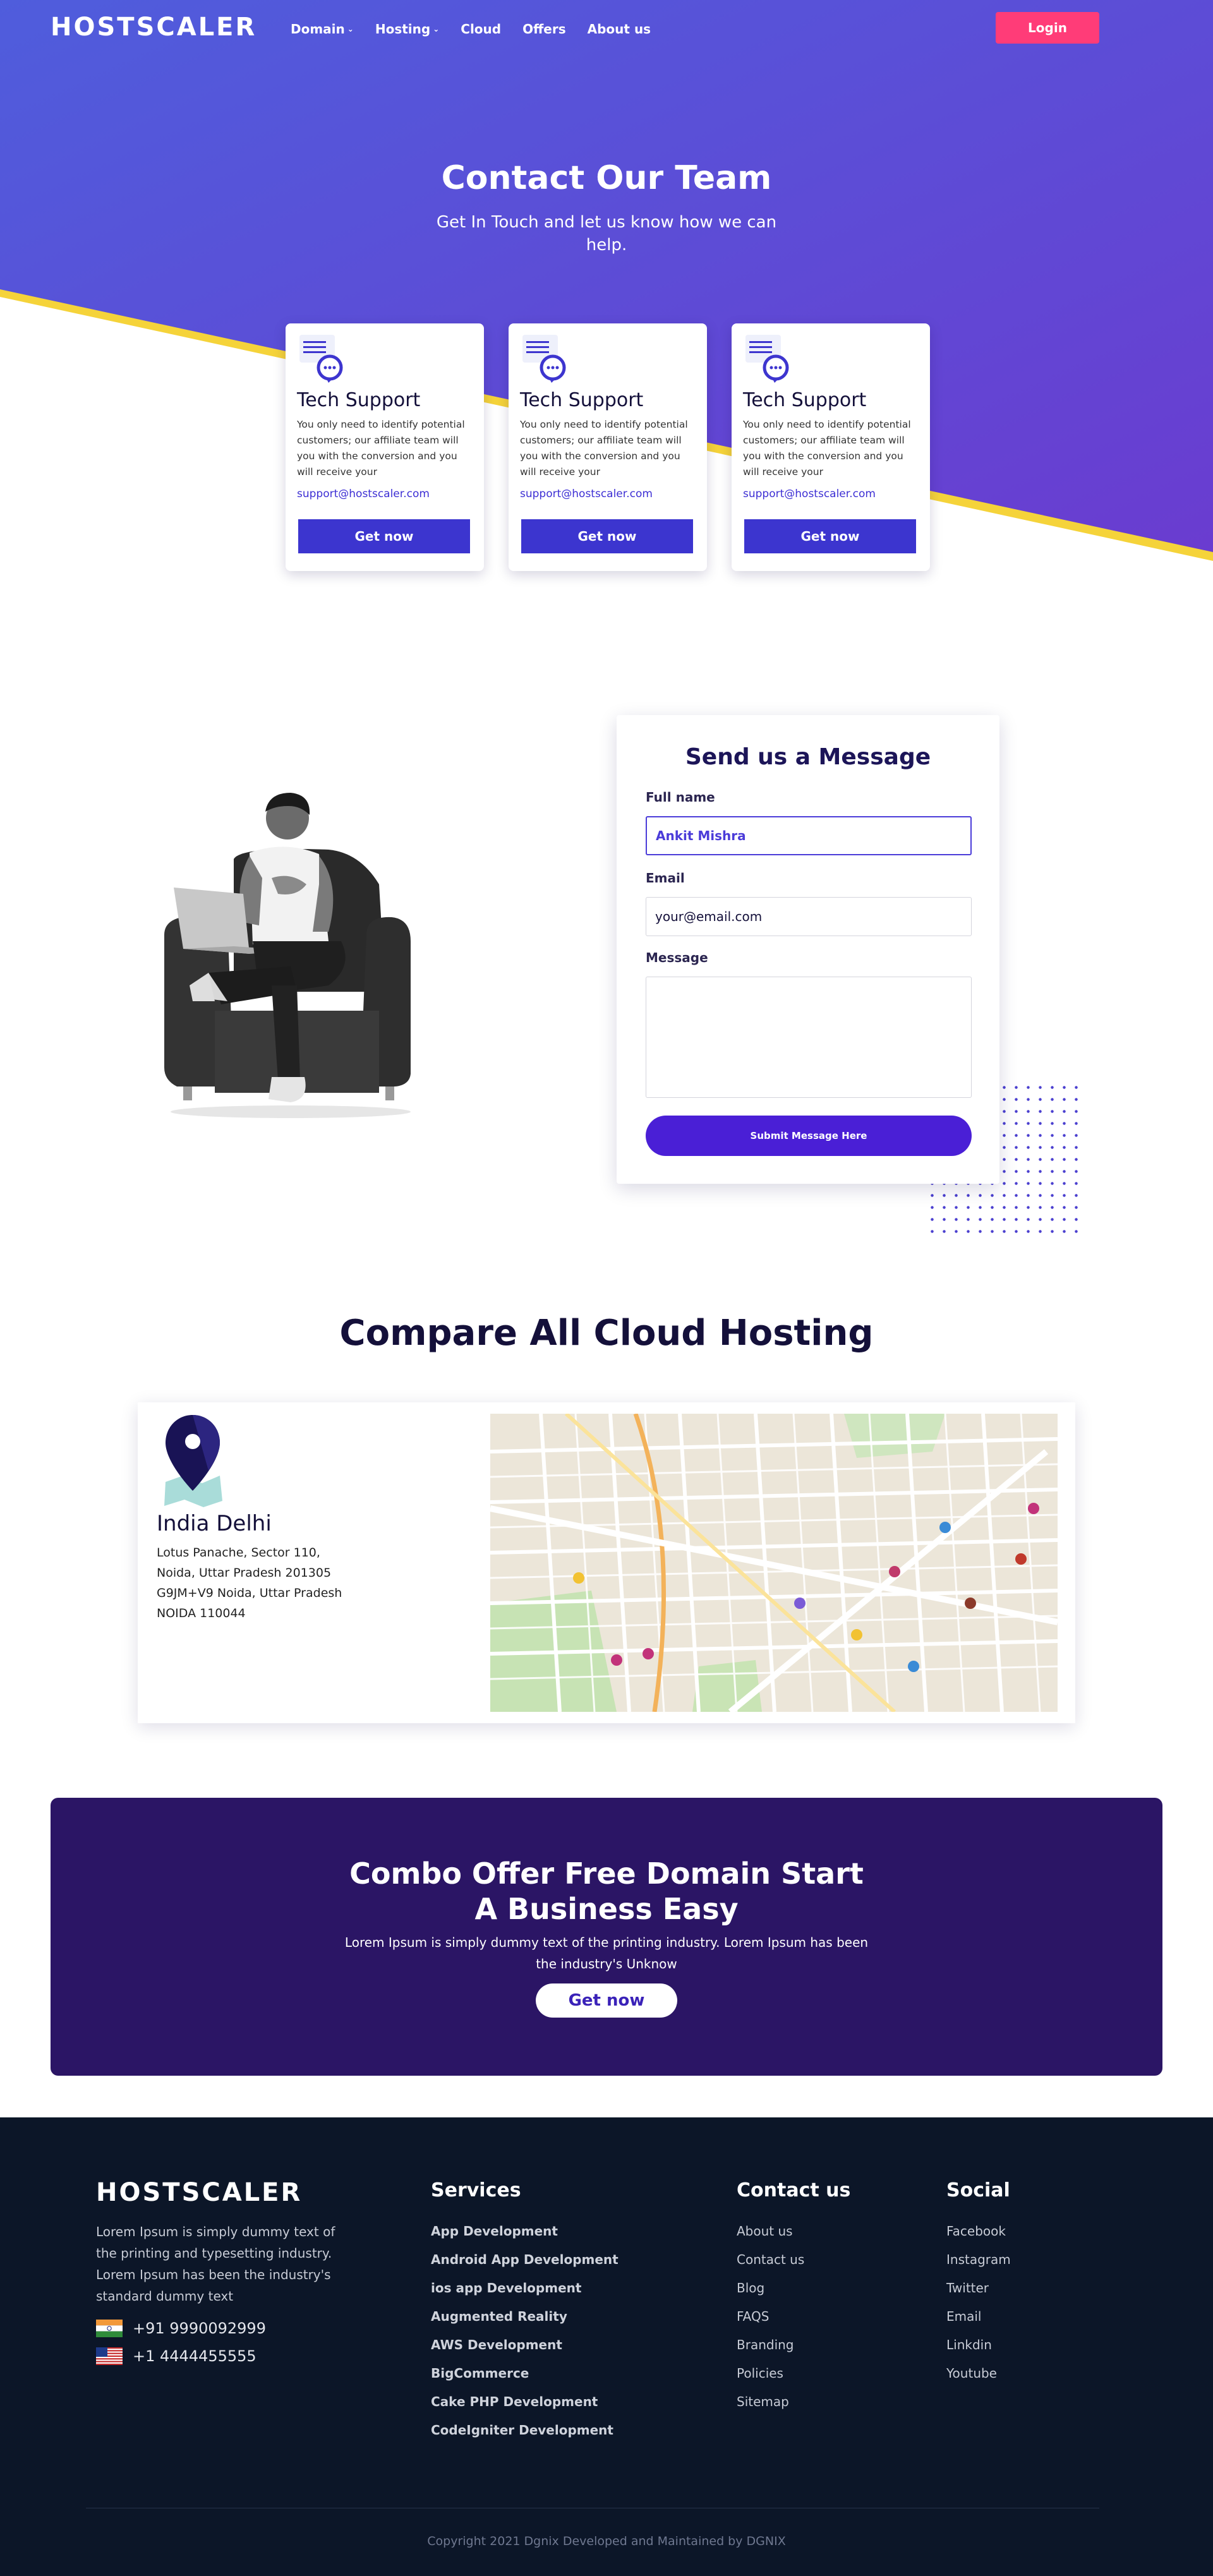 The width and height of the screenshot is (1213, 2576). I want to click on nav-offers: Offers, so click(544, 29).